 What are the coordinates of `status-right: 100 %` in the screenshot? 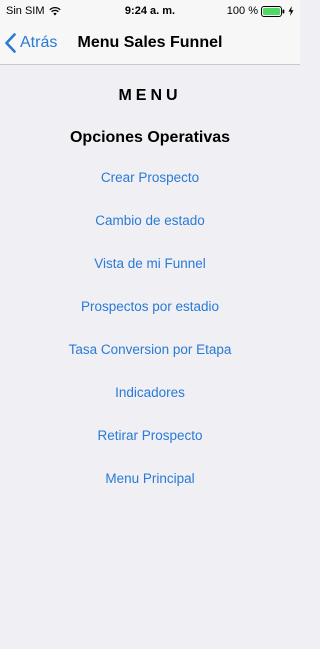 It's located at (260, 11).